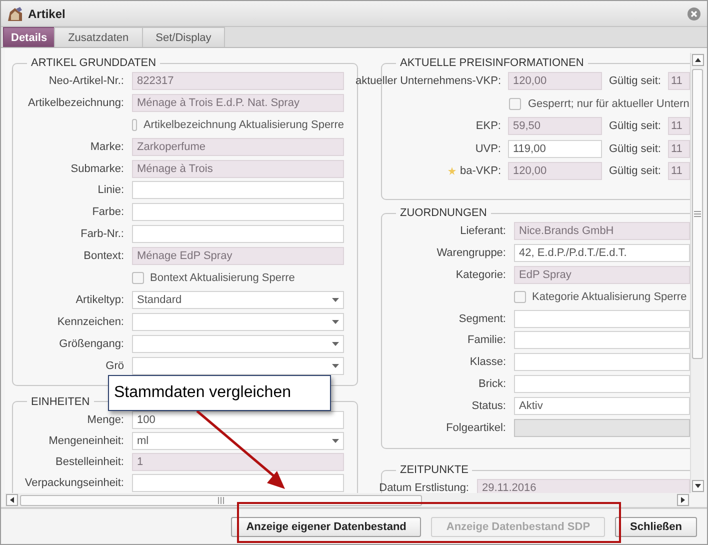 This screenshot has width=708, height=545. Describe the element at coordinates (609, 296) in the screenshot. I see `checkbox-label: Kategorie Aktualisierung Sperre` at that location.